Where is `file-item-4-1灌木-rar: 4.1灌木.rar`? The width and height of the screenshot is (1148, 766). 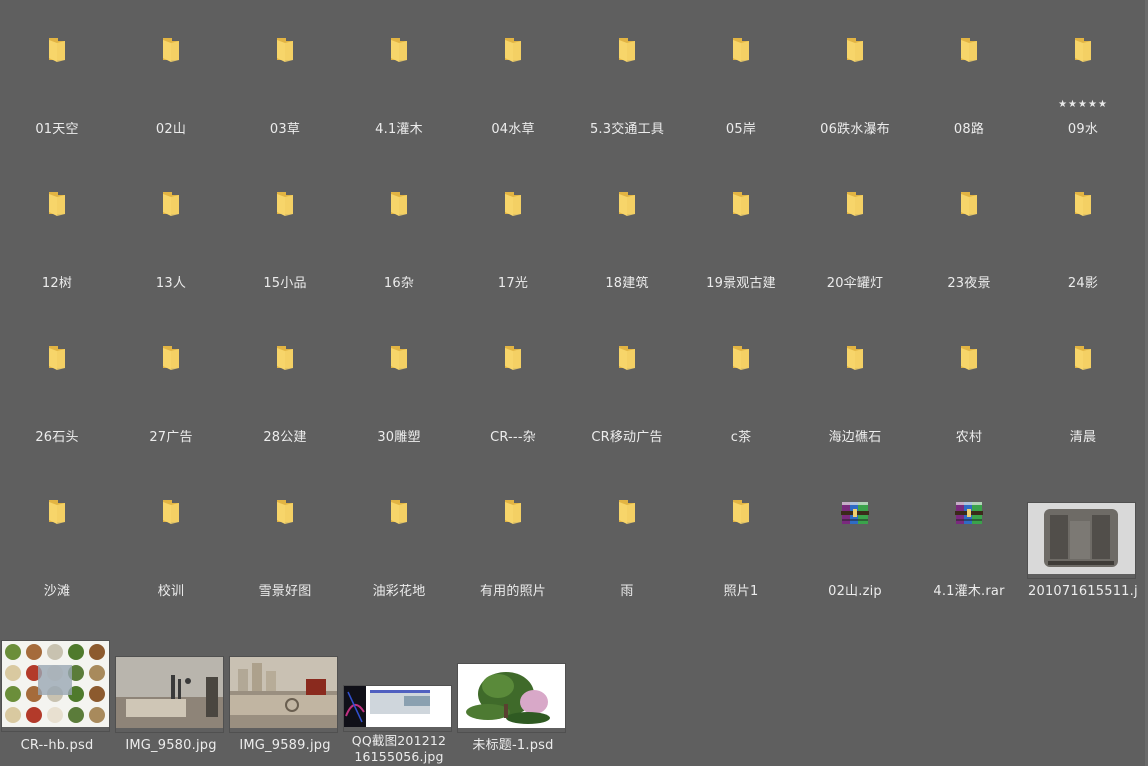
file-item-4-1灌木-rar: 4.1灌木.rar is located at coordinates (969, 539).